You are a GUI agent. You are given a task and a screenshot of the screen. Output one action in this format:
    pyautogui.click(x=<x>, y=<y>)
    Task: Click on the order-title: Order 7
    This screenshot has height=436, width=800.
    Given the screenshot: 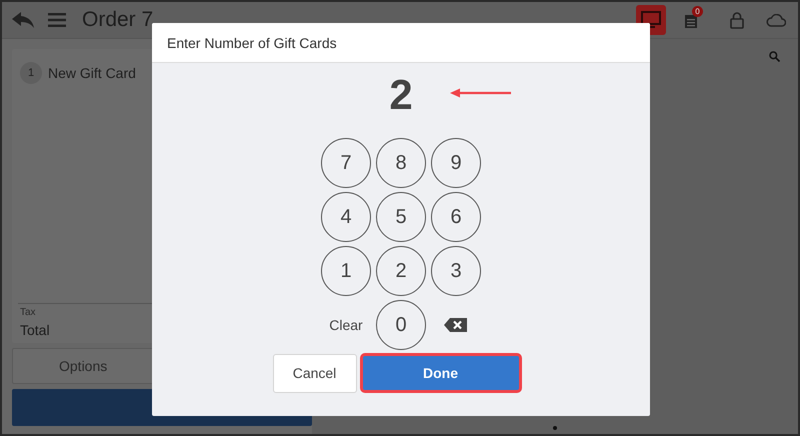 What is the action you would take?
    pyautogui.click(x=118, y=20)
    